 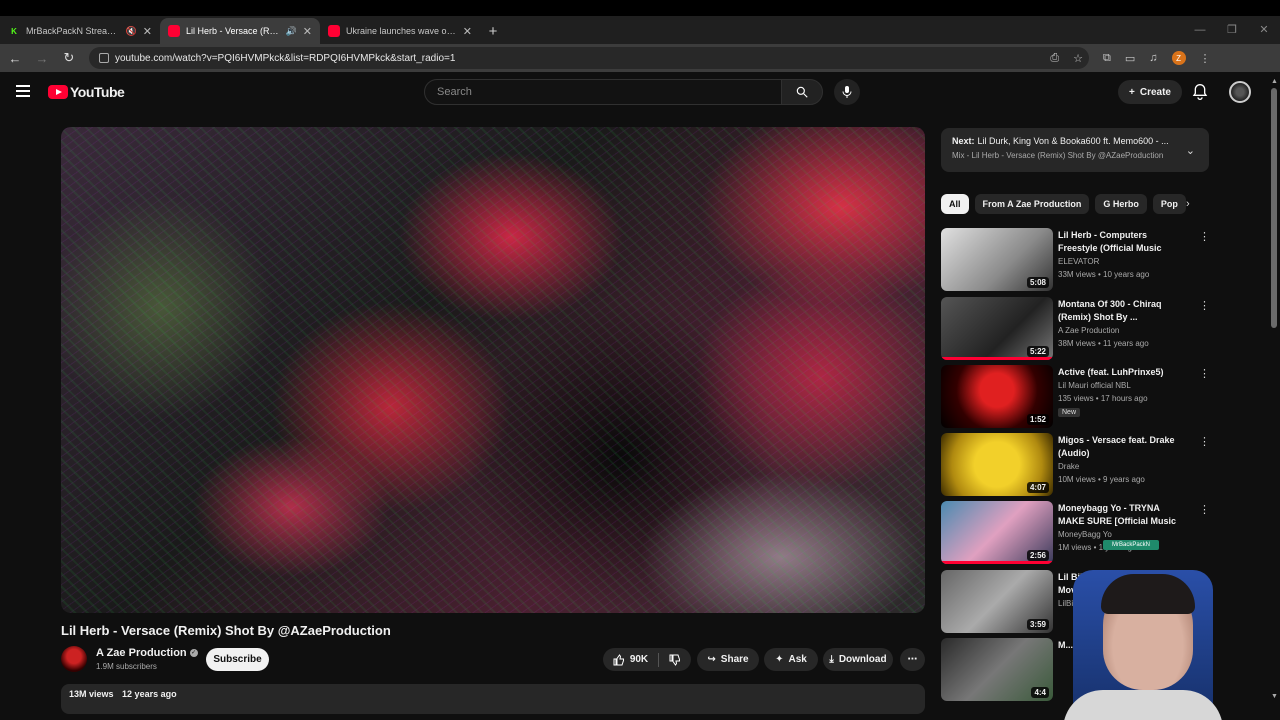 What do you see at coordinates (912, 659) in the screenshot?
I see `more-actions-button: ⋯` at bounding box center [912, 659].